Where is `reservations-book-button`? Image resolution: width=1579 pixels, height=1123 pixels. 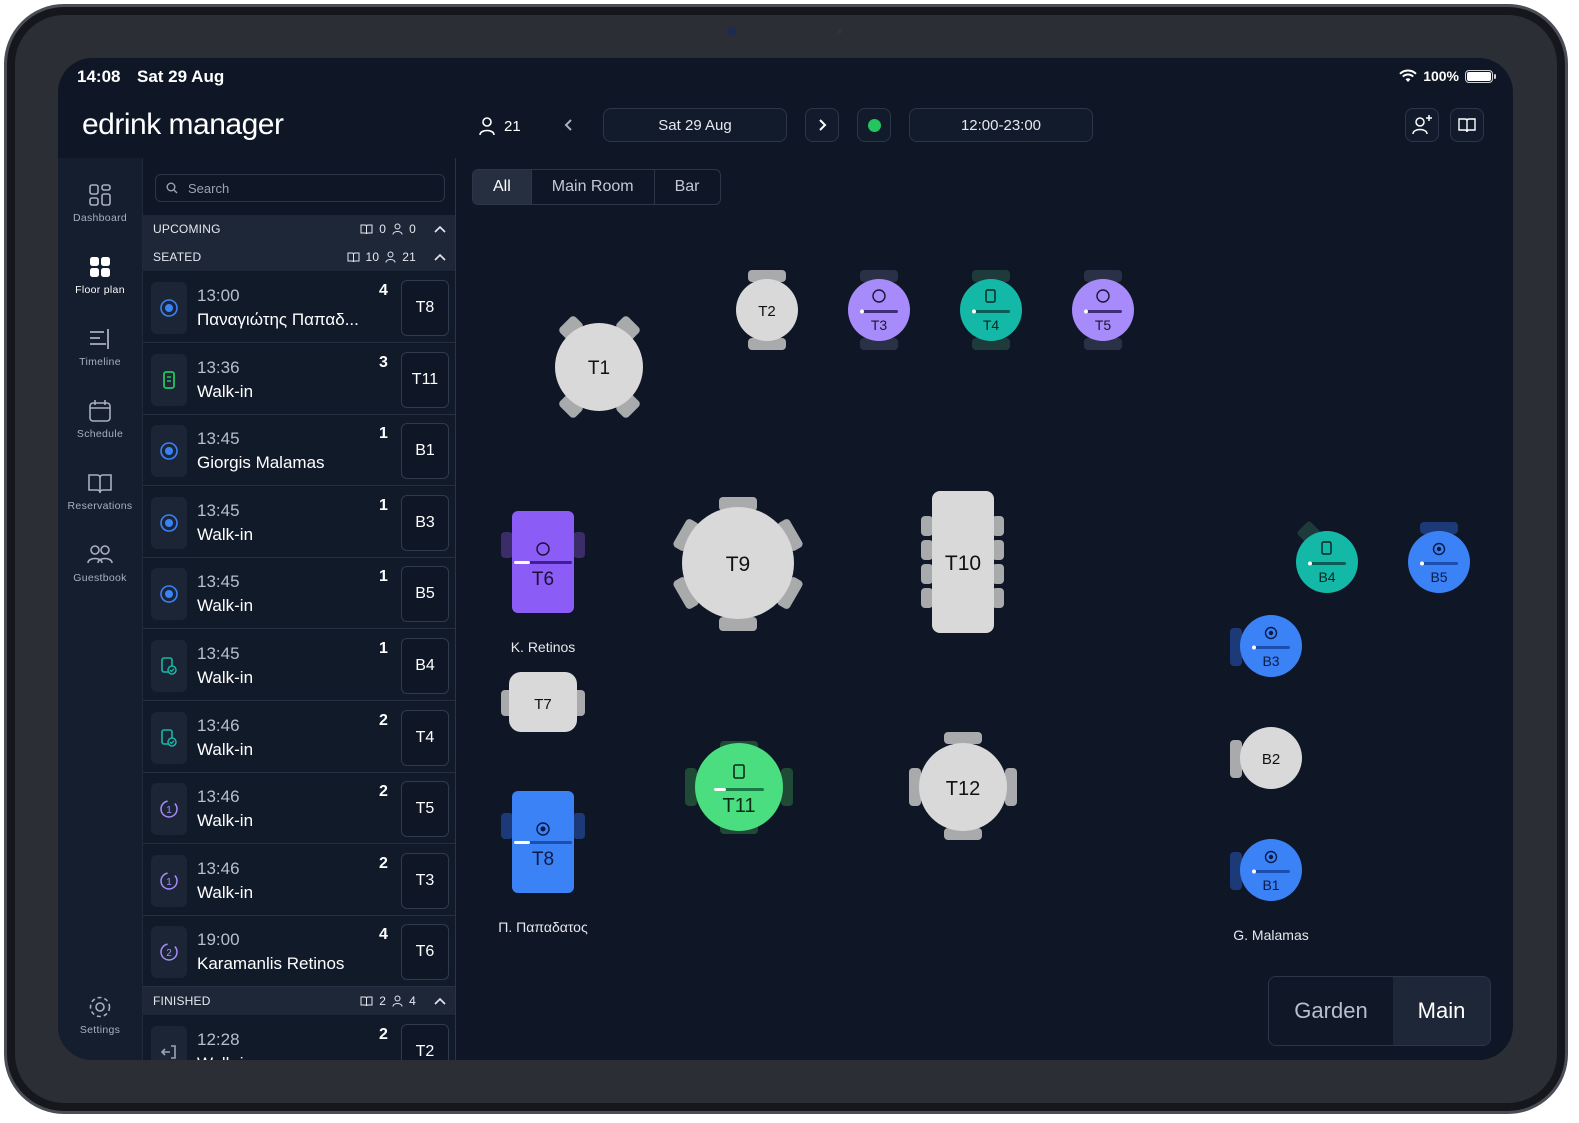
reservations-book-button is located at coordinates (1467, 125).